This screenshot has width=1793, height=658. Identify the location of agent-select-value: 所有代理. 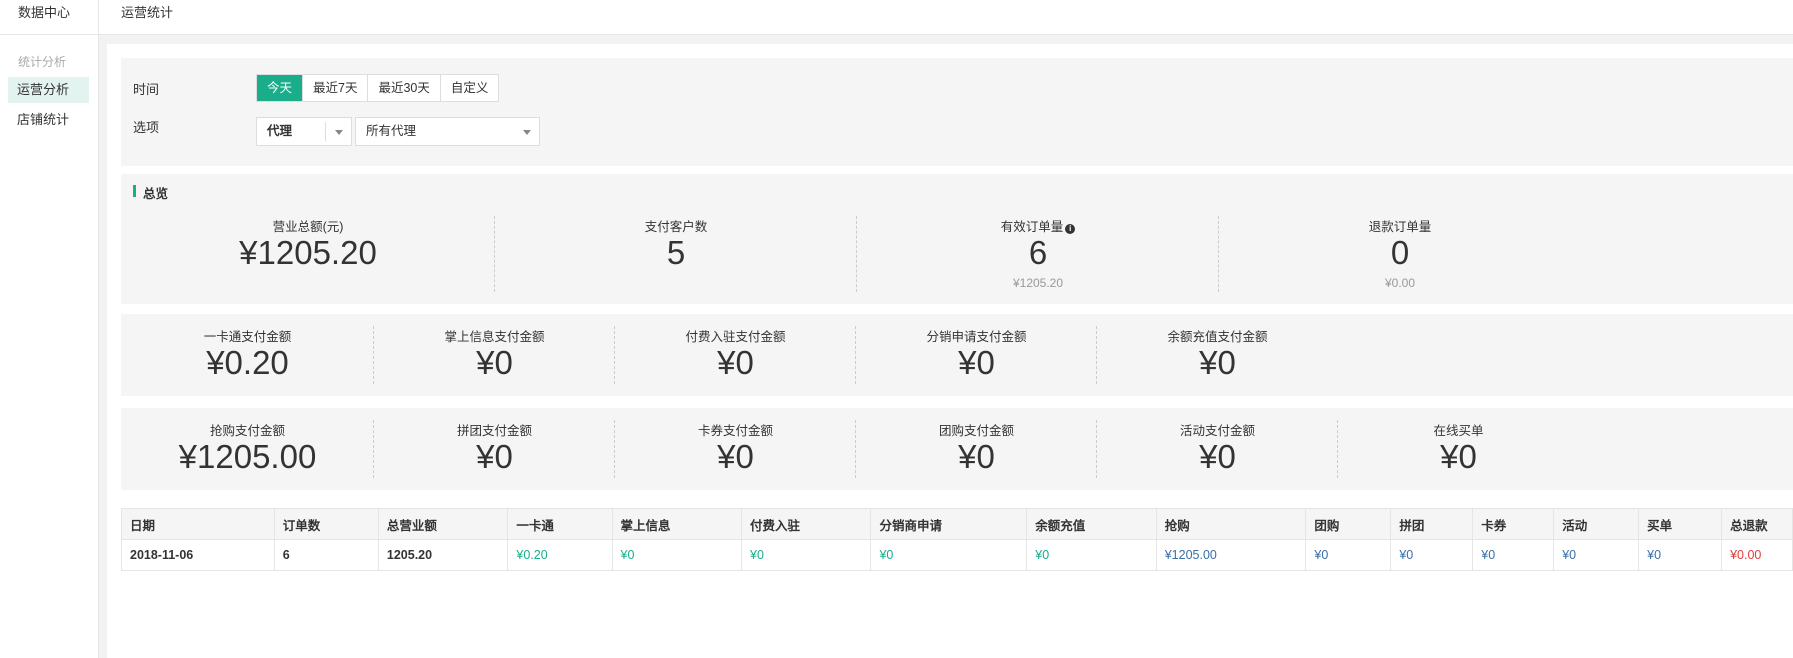
(391, 131).